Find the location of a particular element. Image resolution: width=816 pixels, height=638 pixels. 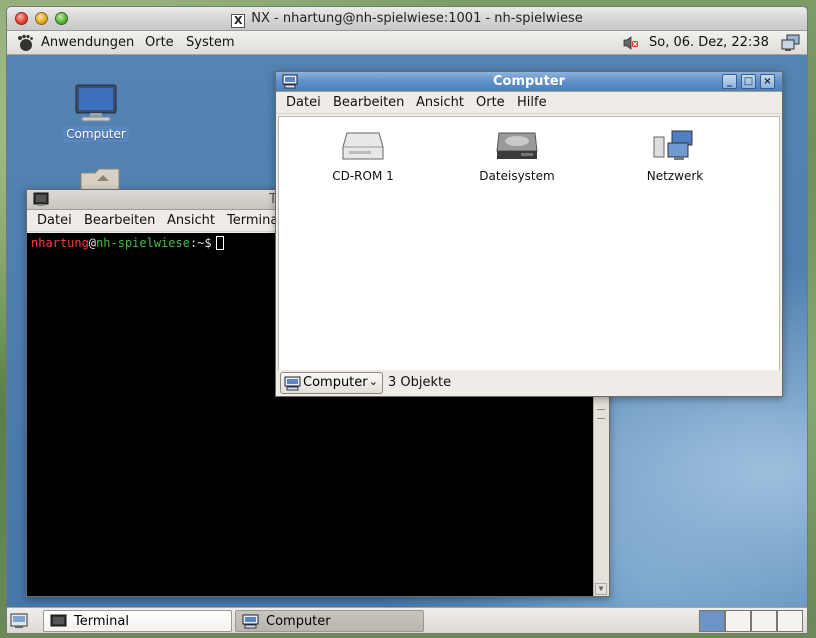

computer-titlebar: Computer _ □ × is located at coordinates (529, 82).